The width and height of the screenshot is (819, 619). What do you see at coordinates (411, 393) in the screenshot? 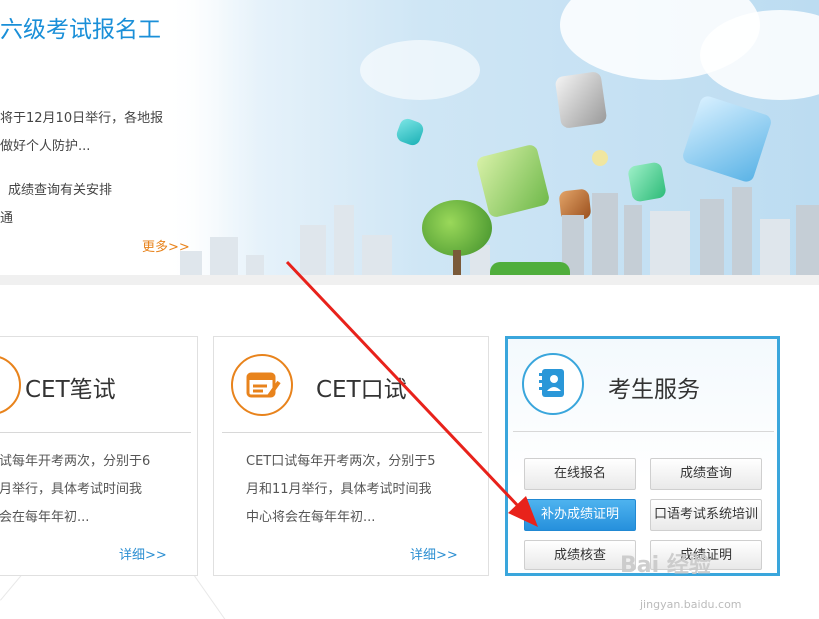
I see `red-arrow-annotation` at bounding box center [411, 393].